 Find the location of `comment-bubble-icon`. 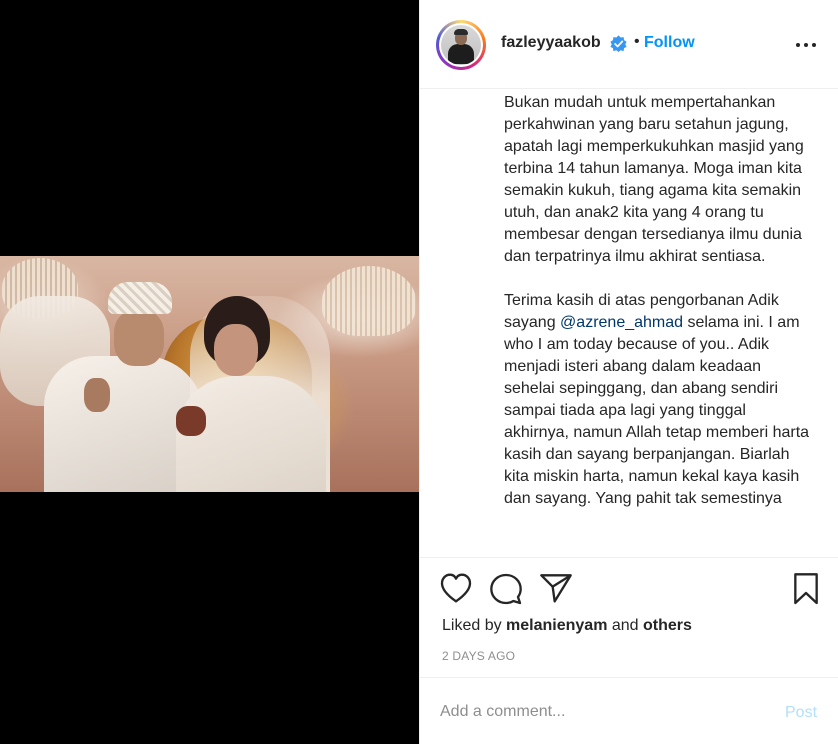

comment-bubble-icon is located at coordinates (506, 589).